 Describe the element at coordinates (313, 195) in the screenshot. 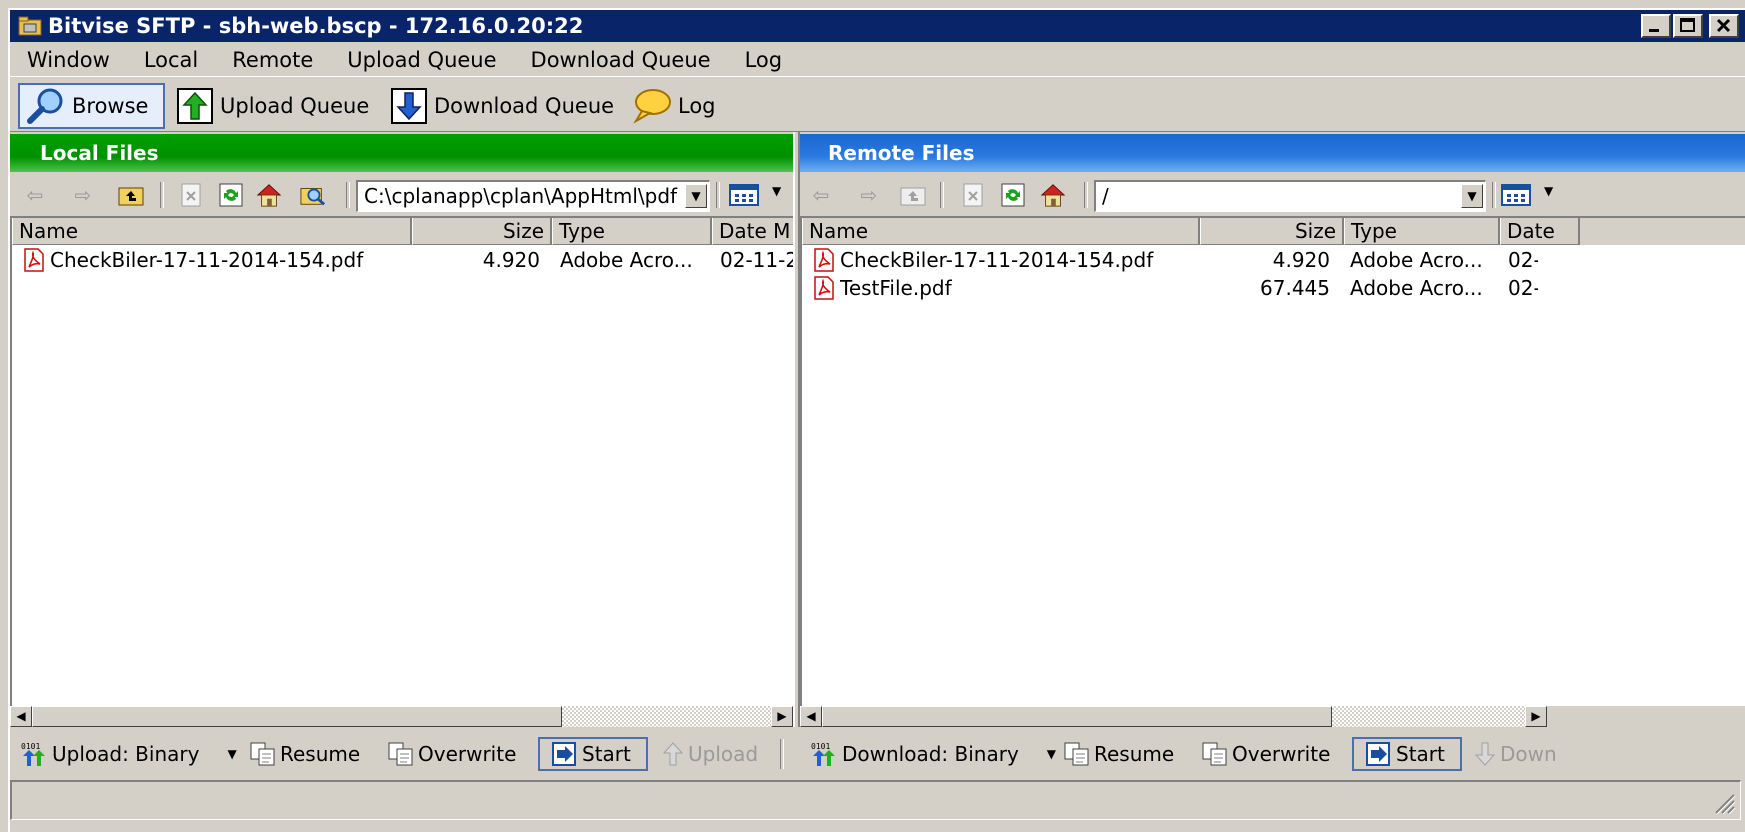

I see `find-folder-icon` at that location.